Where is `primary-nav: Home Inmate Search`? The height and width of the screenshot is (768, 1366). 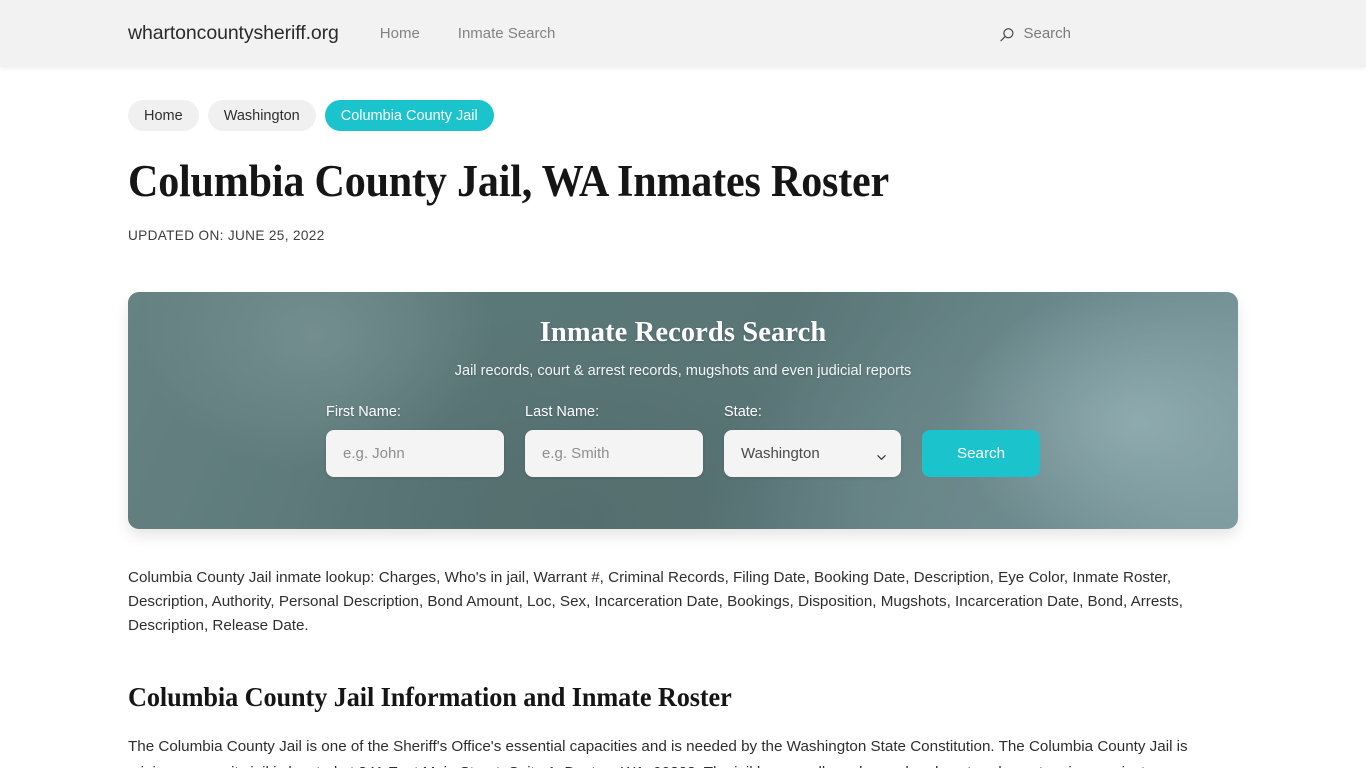
primary-nav: Home Inmate Search is located at coordinates (468, 33).